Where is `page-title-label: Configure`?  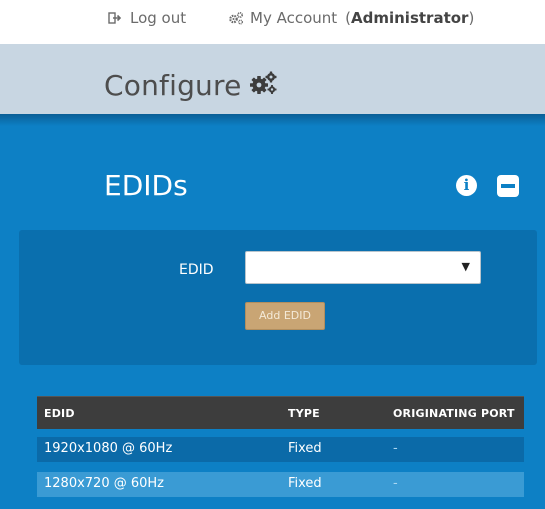
page-title-label: Configure is located at coordinates (173, 85).